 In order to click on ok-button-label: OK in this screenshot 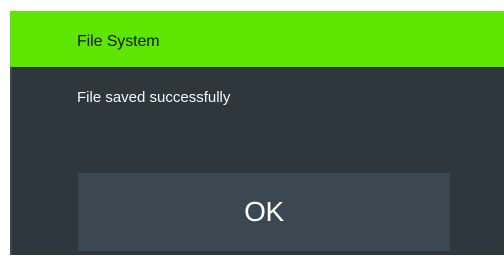, I will do `click(264, 211)`.